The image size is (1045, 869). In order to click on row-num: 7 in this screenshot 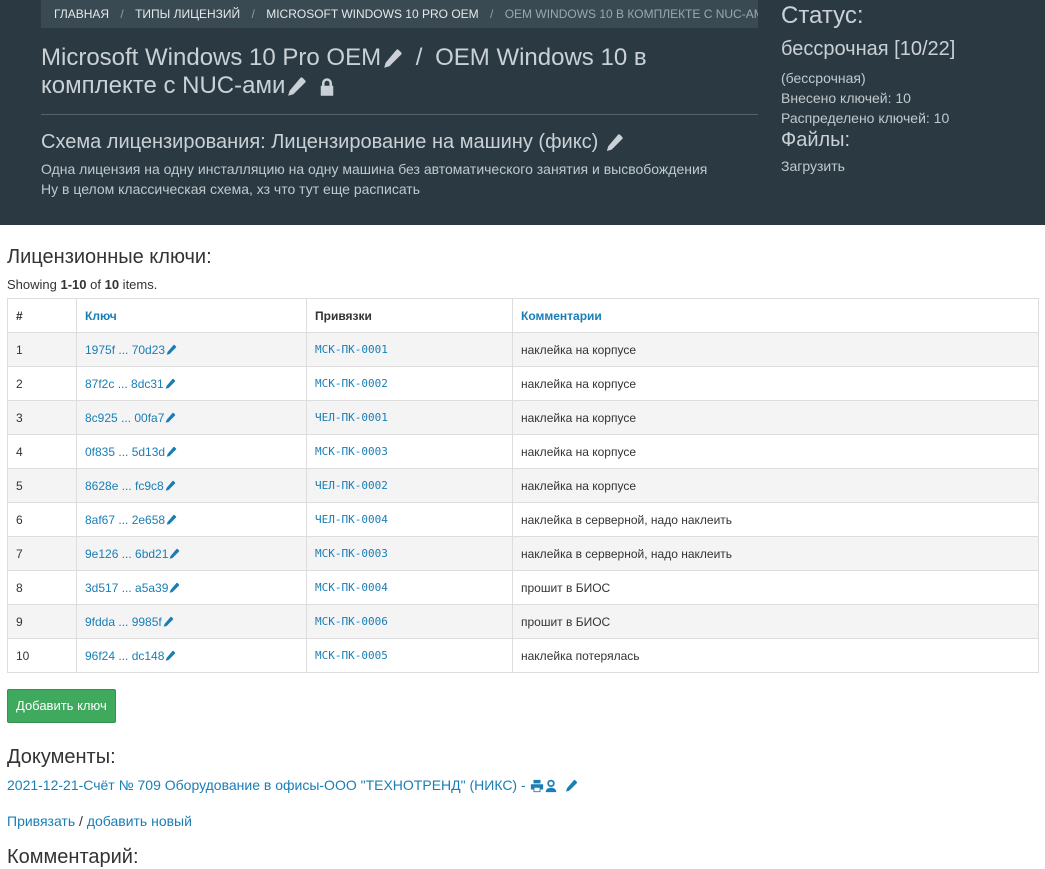, I will do `click(42, 553)`.